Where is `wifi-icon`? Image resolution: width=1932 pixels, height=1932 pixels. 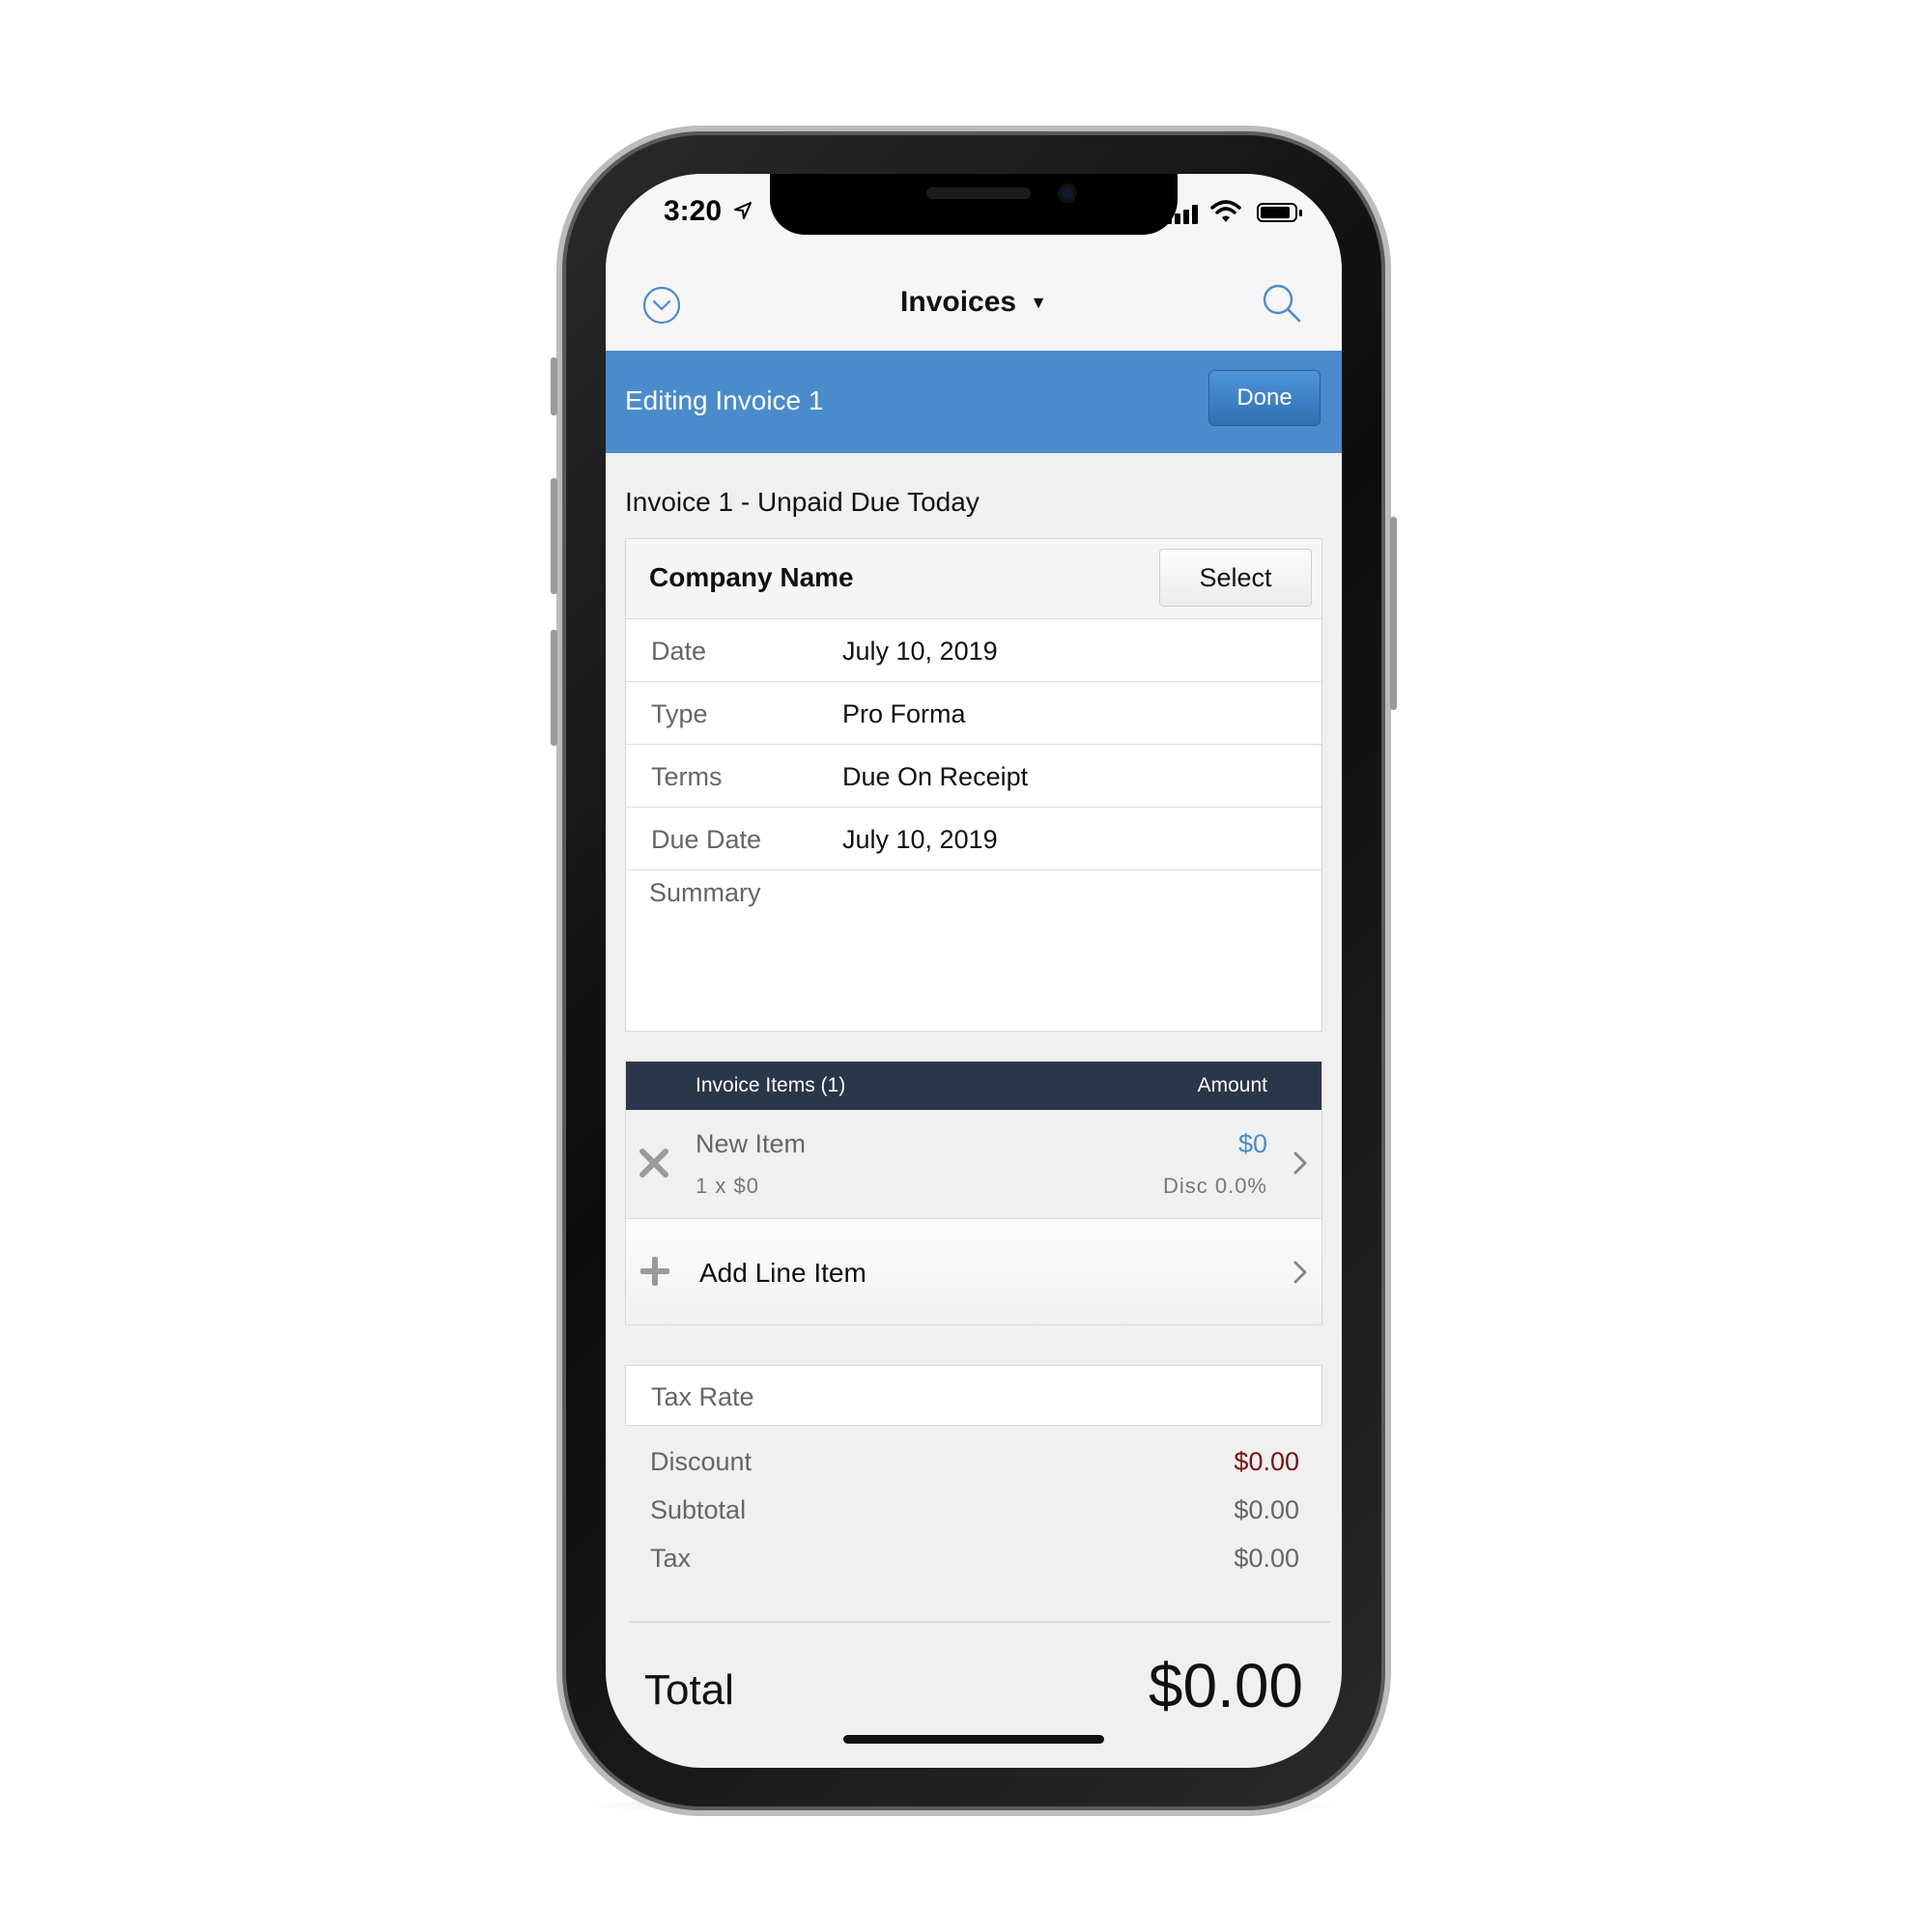
wifi-icon is located at coordinates (1225, 211).